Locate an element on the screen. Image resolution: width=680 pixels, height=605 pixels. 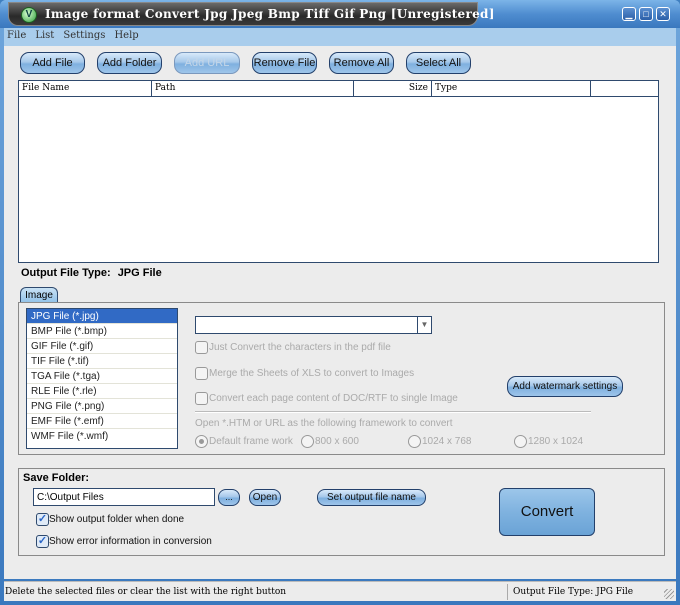
output-type-value: JPG File is located at coordinates (139, 273).